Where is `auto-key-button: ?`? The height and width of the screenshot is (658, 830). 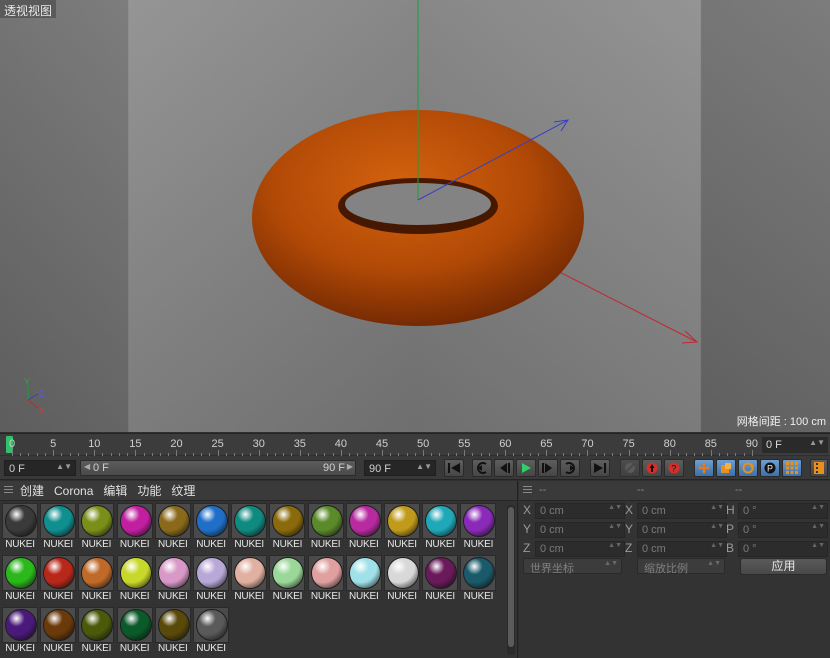 auto-key-button: ? is located at coordinates (674, 468).